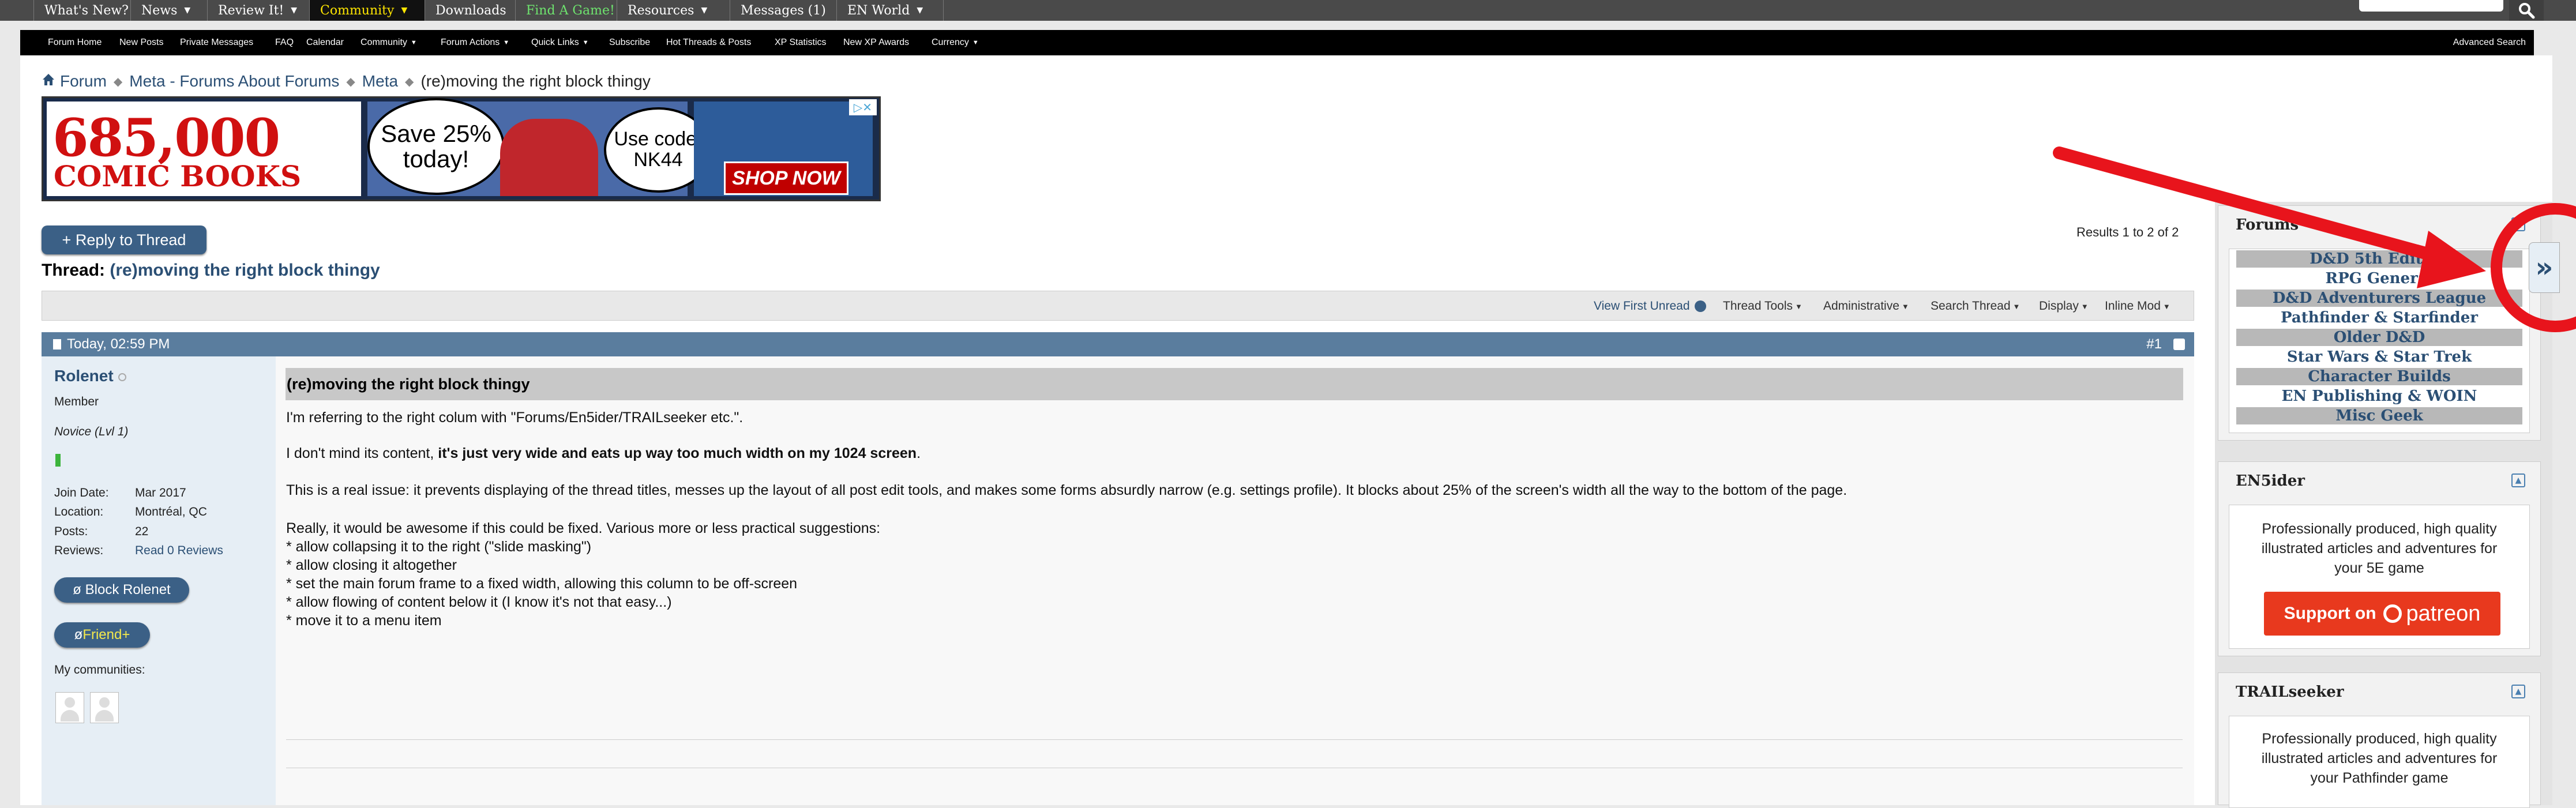 The width and height of the screenshot is (2576, 808). I want to click on subnav-quick-links: Quick Links ▼, so click(560, 42).